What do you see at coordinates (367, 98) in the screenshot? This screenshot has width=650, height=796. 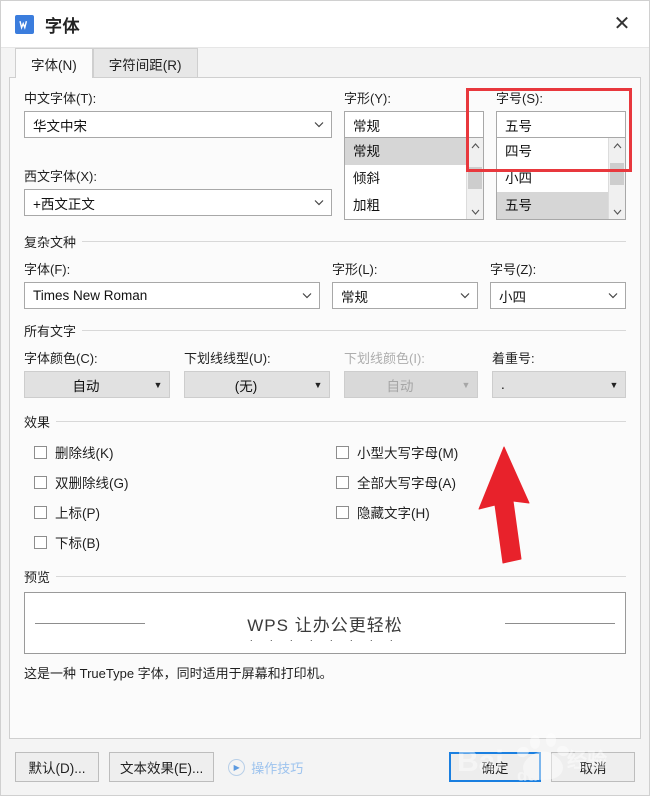 I see `font-style-label: 字形(Y):` at bounding box center [367, 98].